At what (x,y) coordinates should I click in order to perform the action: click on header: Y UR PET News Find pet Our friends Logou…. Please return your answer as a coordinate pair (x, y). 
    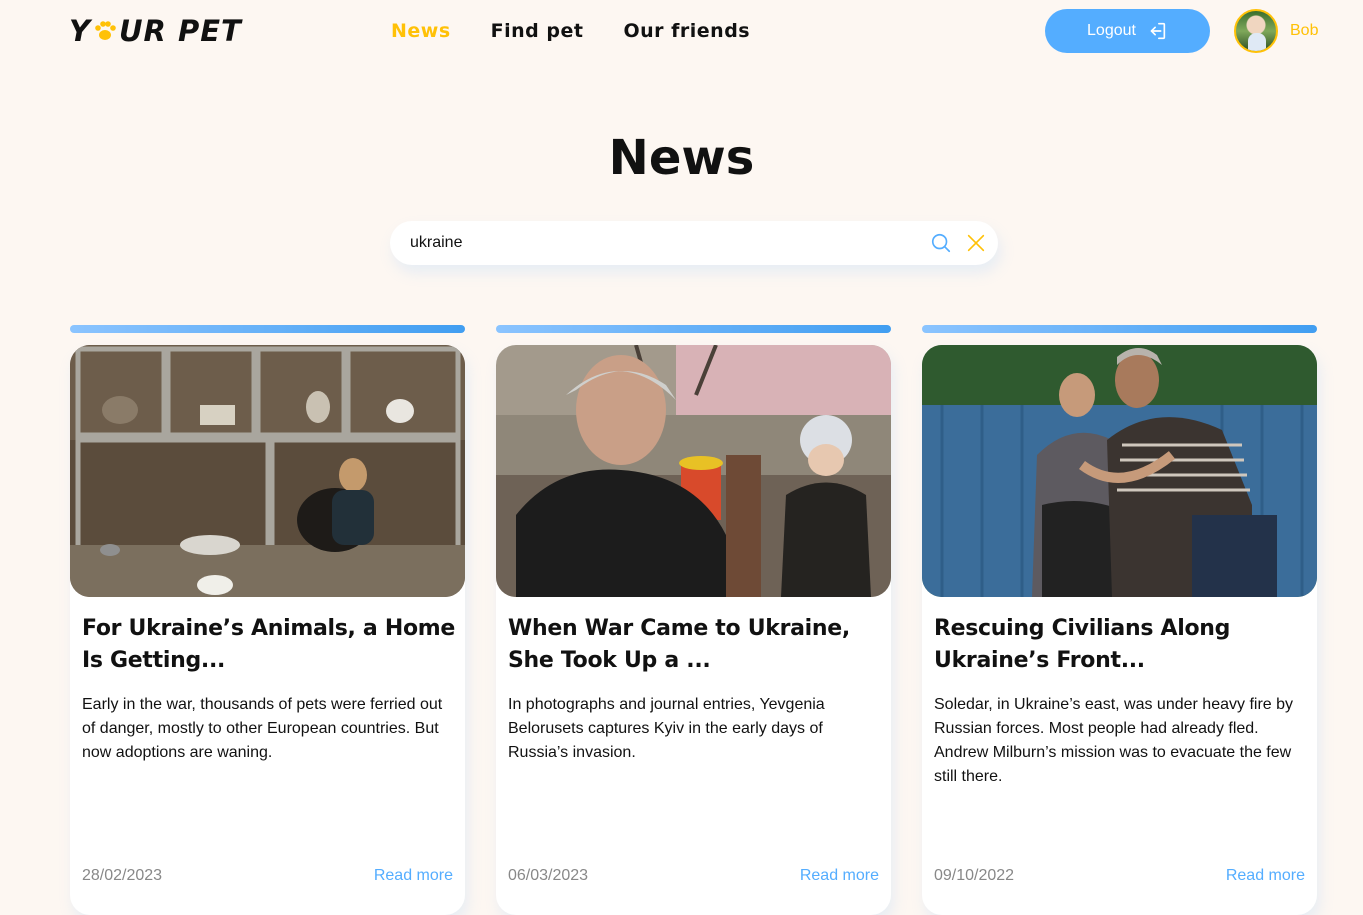
    Looking at the image, I should click on (681, 32).